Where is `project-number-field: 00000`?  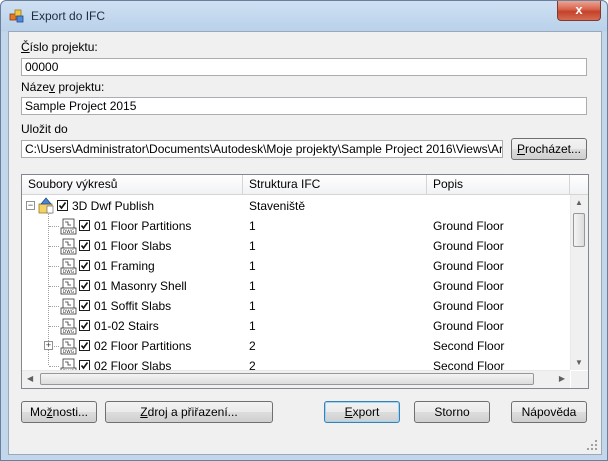 project-number-field: 00000 is located at coordinates (304, 67).